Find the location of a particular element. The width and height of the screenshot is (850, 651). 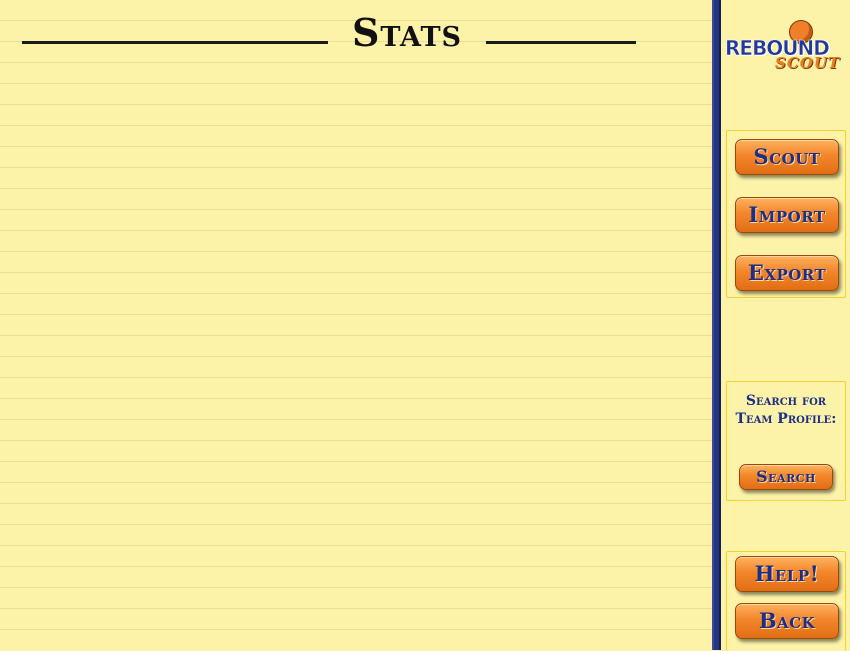

title-rule-left is located at coordinates (175, 42).